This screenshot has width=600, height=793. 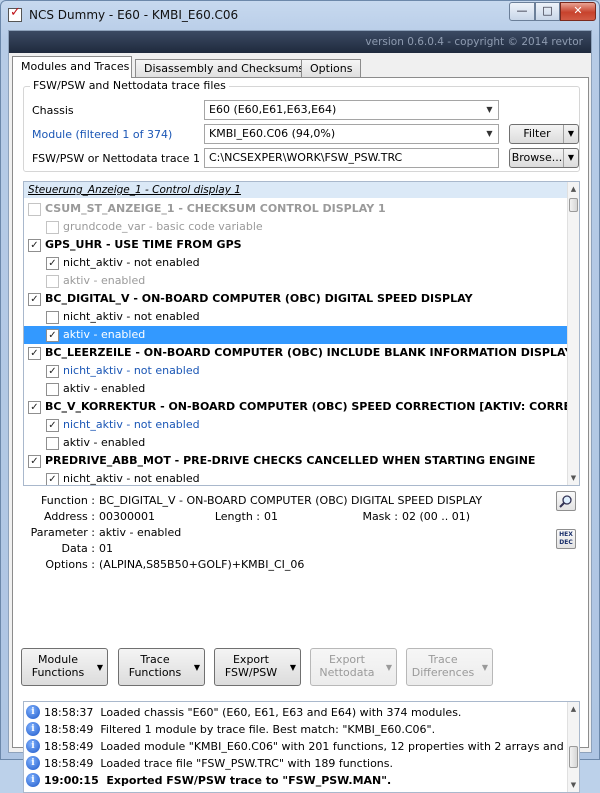 I want to click on log-scrollbar: ▲ ▼, so click(x=573, y=747).